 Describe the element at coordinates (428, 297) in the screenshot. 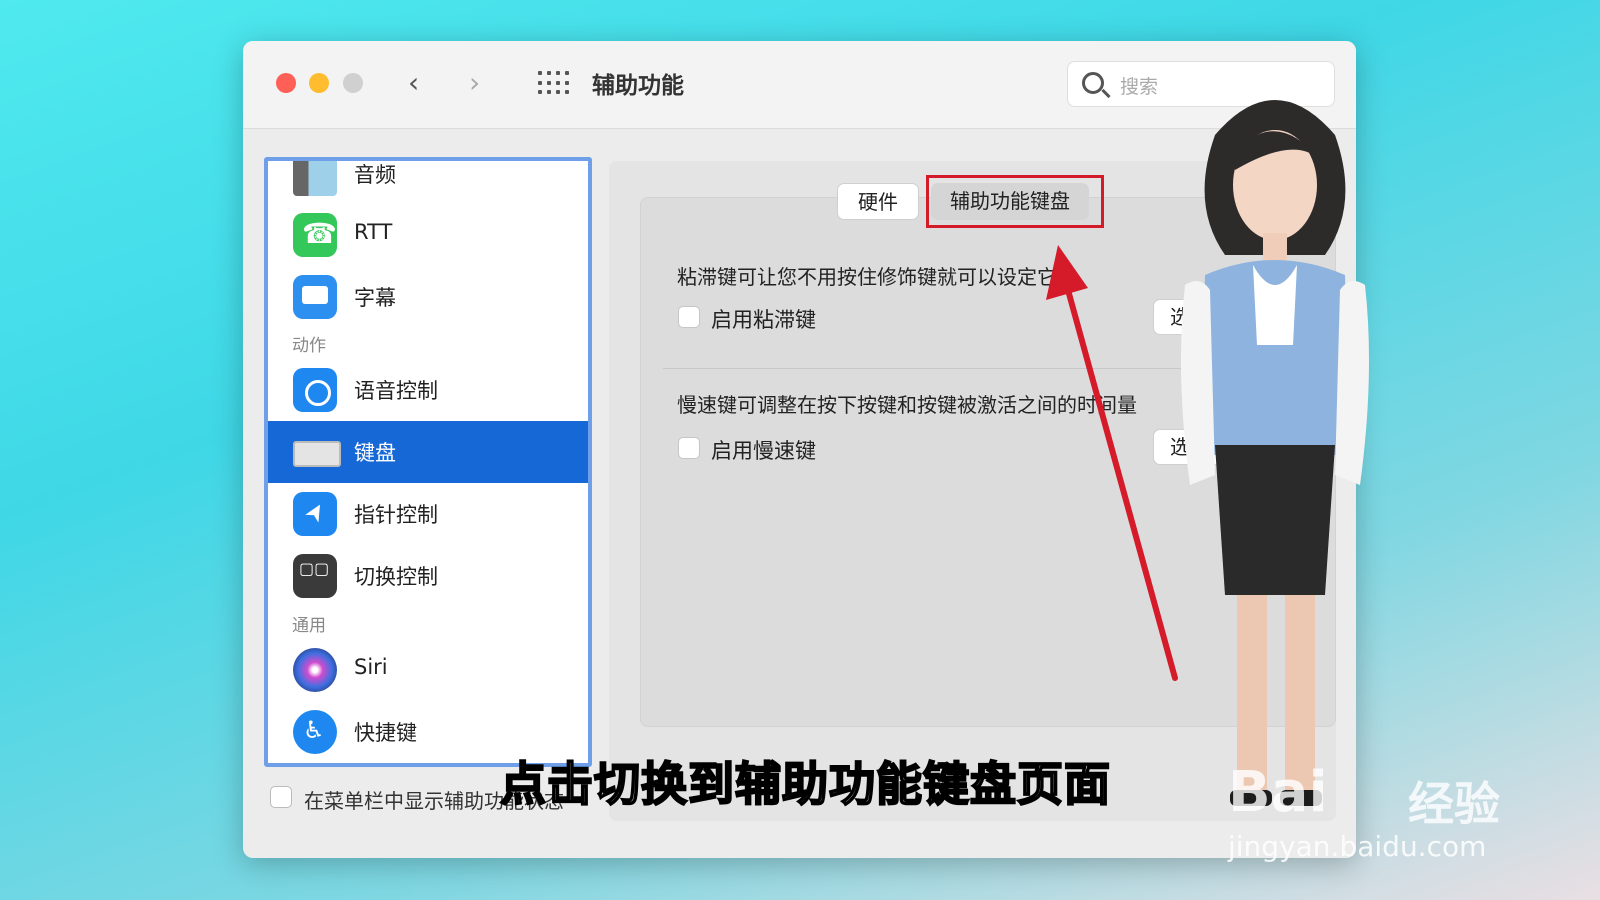

I see `sidebar-item-captions: 字幕` at that location.